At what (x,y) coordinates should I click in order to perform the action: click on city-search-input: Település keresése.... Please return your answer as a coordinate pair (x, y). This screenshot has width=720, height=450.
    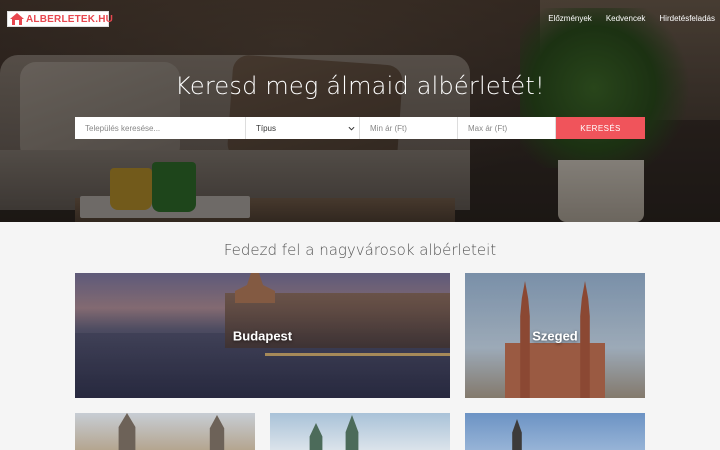
    Looking at the image, I should click on (160, 128).